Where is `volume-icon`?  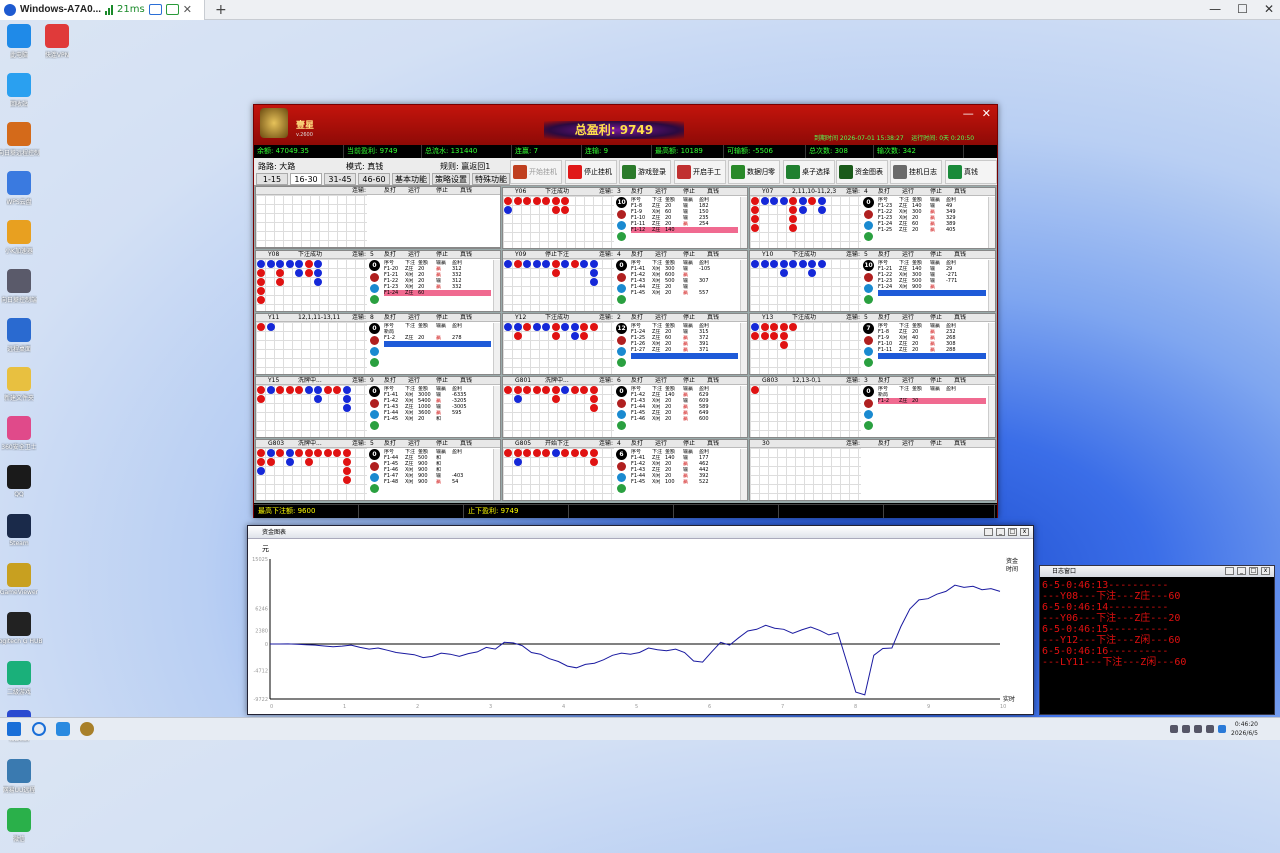
volume-icon is located at coordinates (1222, 729).